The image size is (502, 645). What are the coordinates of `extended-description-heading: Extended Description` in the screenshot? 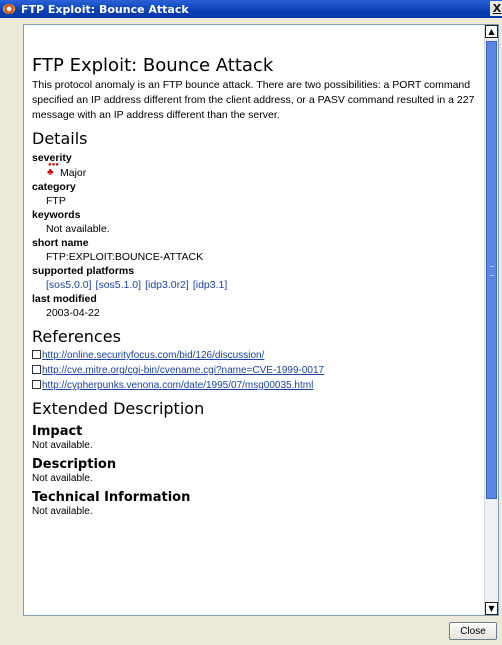 It's located at (118, 408).